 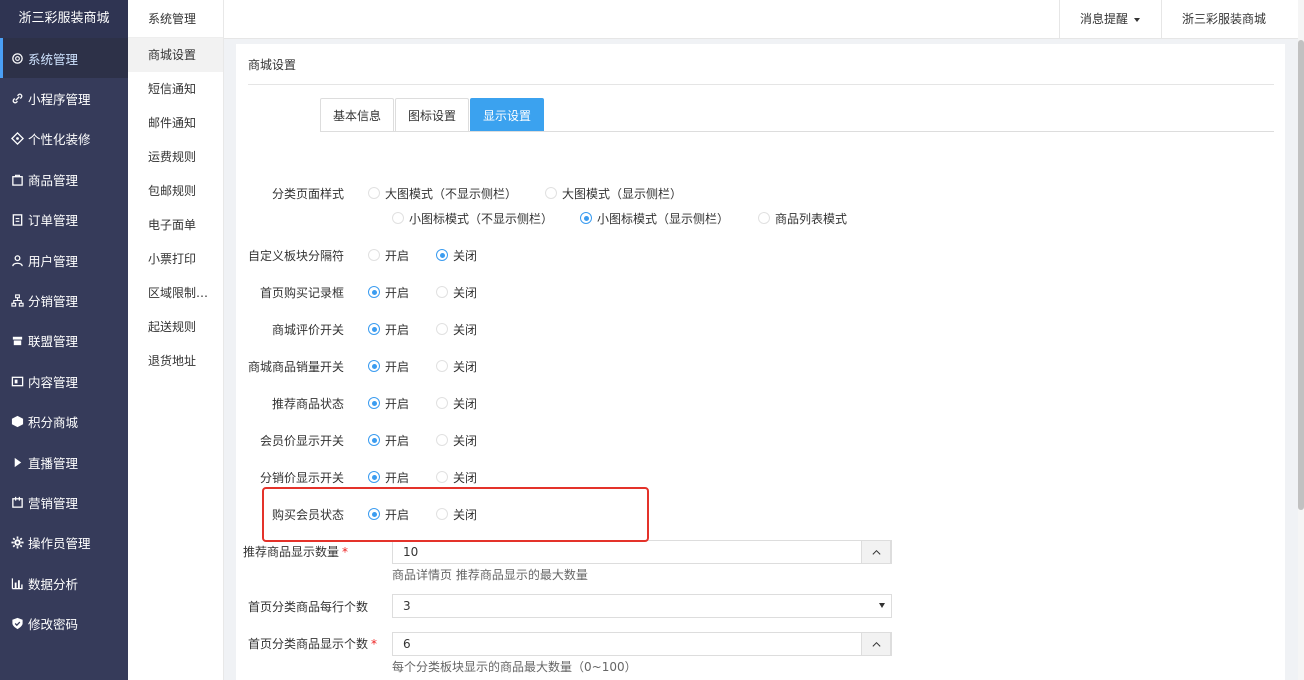 I want to click on store-dropdown: 浙三彩服装商城, so click(x=1227, y=30).